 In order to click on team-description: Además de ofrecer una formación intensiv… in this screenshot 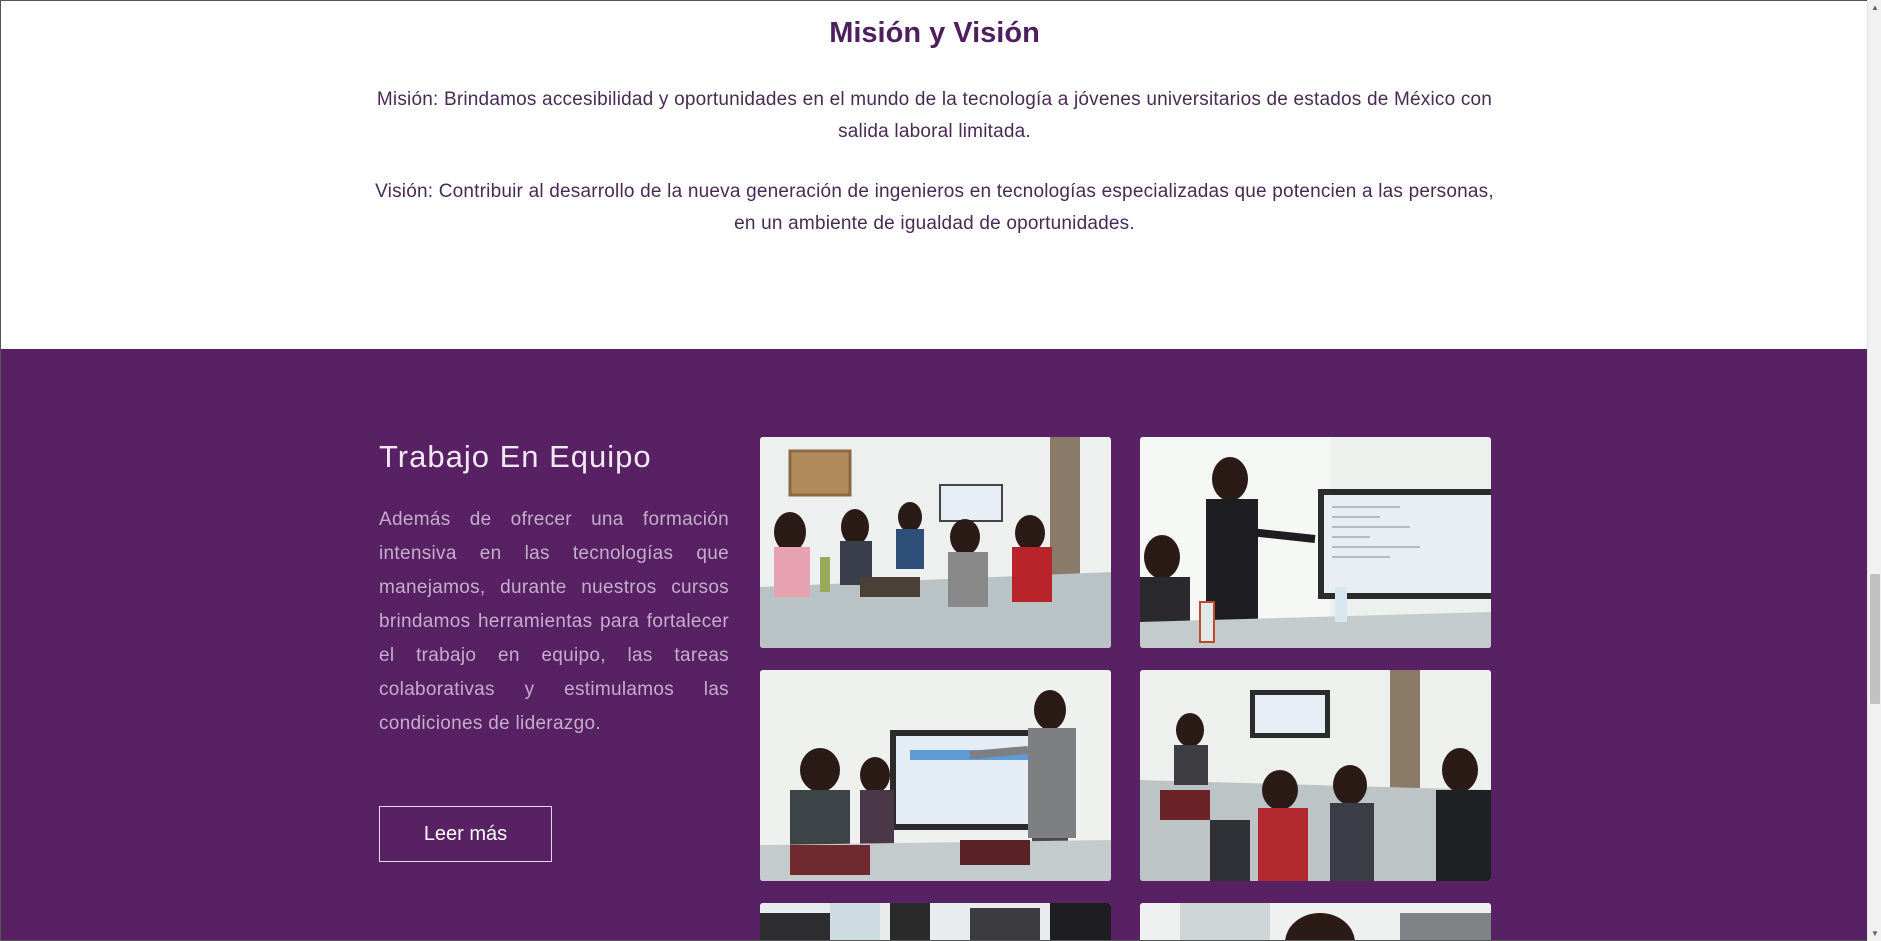, I will do `click(554, 621)`.